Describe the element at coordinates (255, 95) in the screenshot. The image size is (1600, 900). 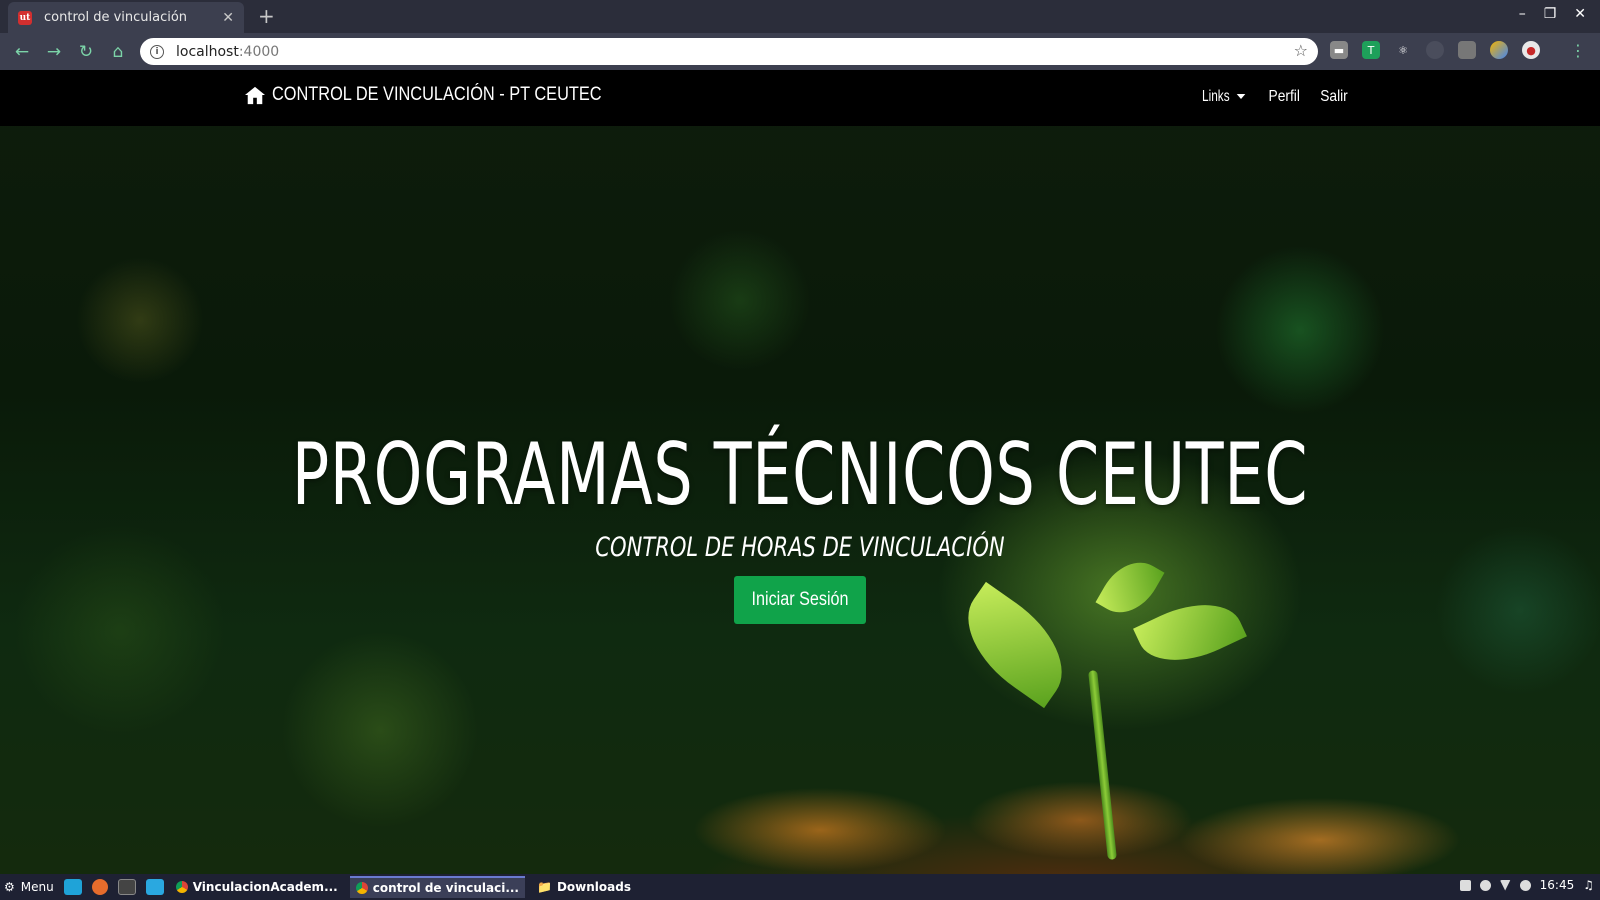
I see `house-icon` at that location.